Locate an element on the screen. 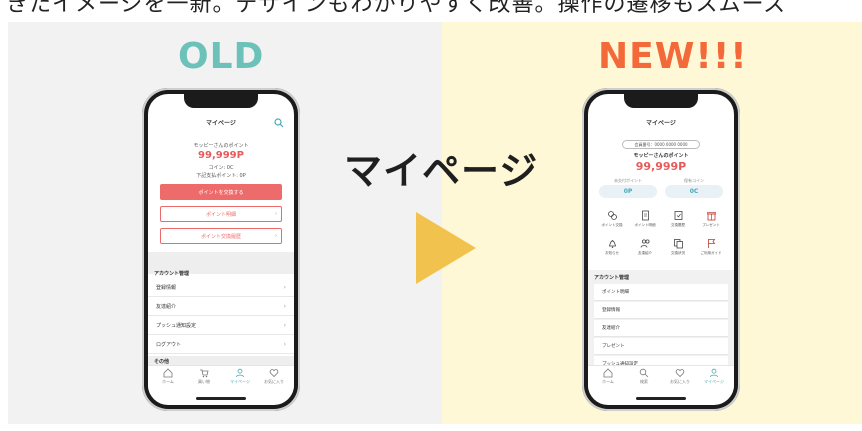  menu-row-label: ポイント明細 is located at coordinates (615, 292).